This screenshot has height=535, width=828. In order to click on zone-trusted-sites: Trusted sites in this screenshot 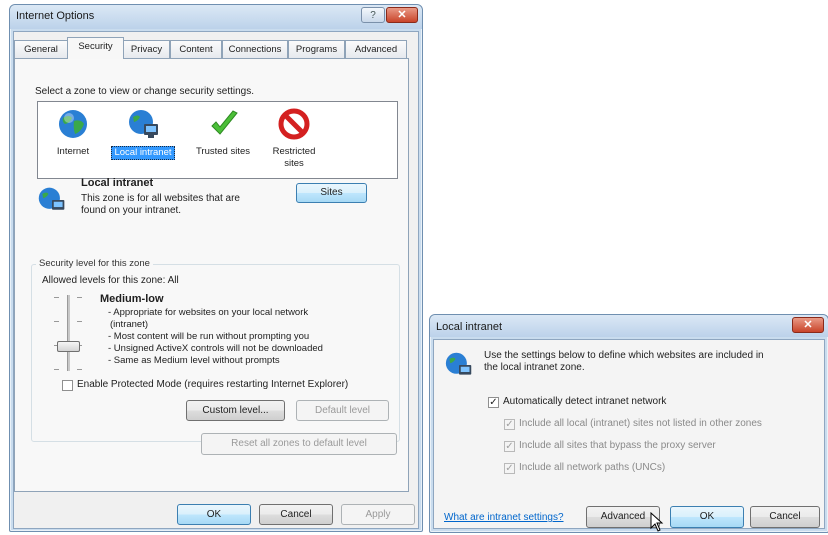, I will do `click(223, 136)`.